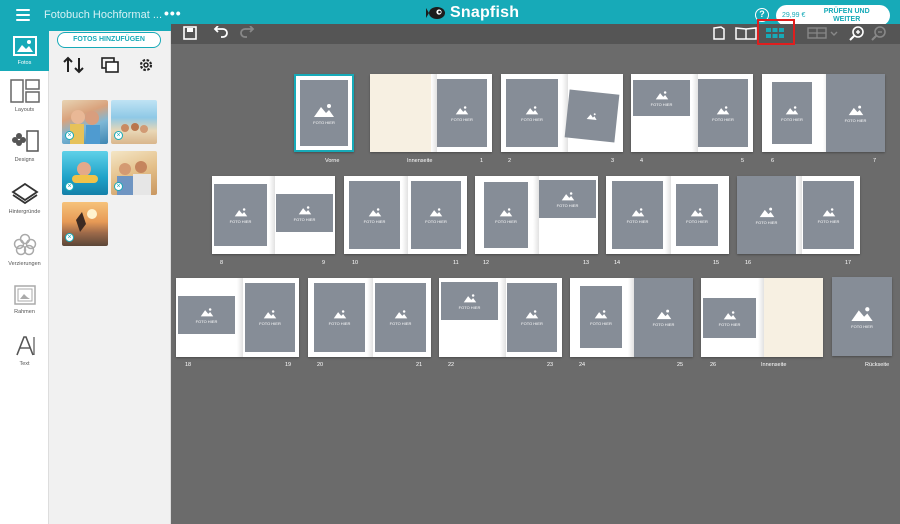 This screenshot has width=900, height=524. I want to click on spread-inside-1: FOTO HIER, so click(431, 113).